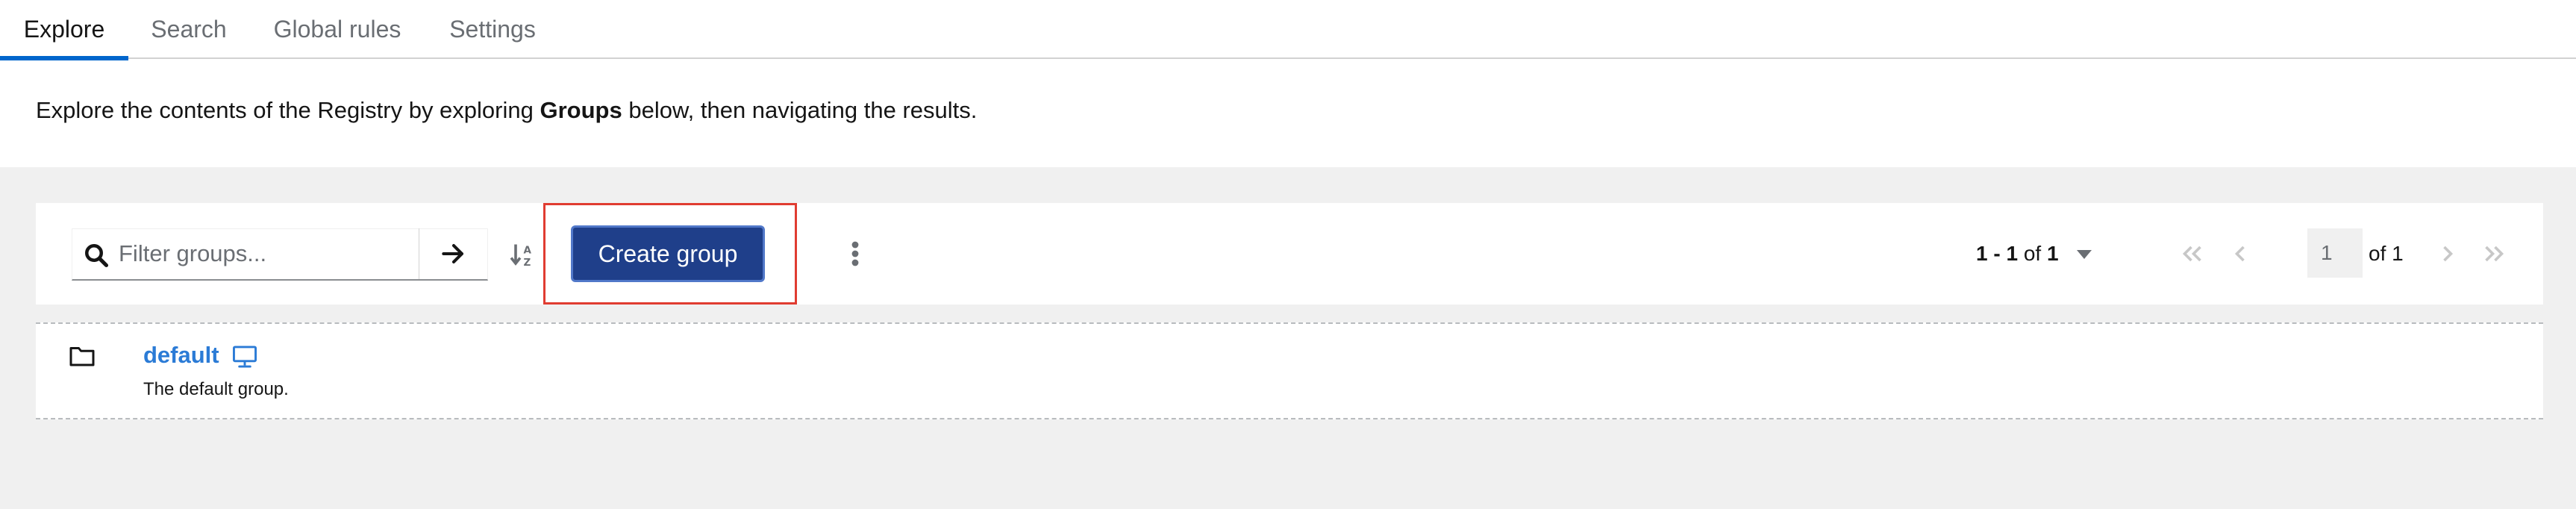 The height and width of the screenshot is (509, 2576). I want to click on angle-right-icon, so click(2448, 254).